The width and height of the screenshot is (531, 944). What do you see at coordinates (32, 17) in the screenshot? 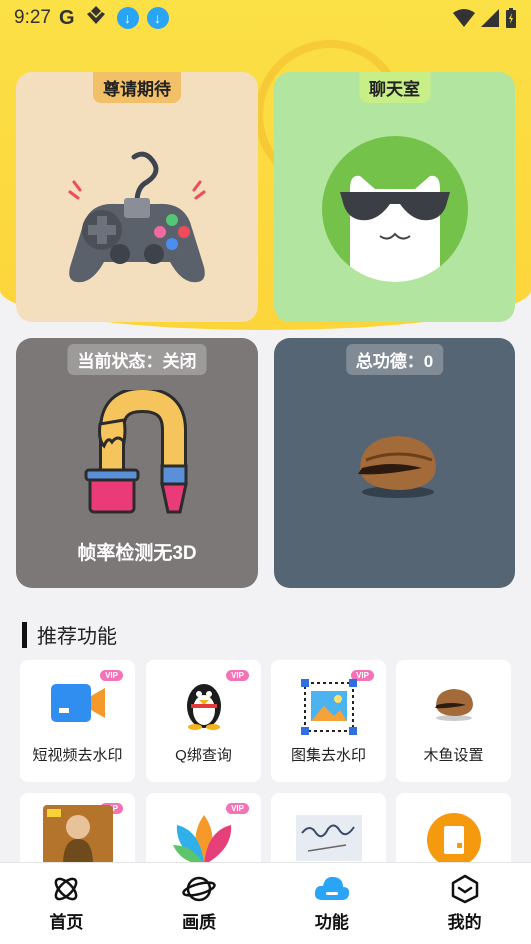
I see `status-time: 9:27` at bounding box center [32, 17].